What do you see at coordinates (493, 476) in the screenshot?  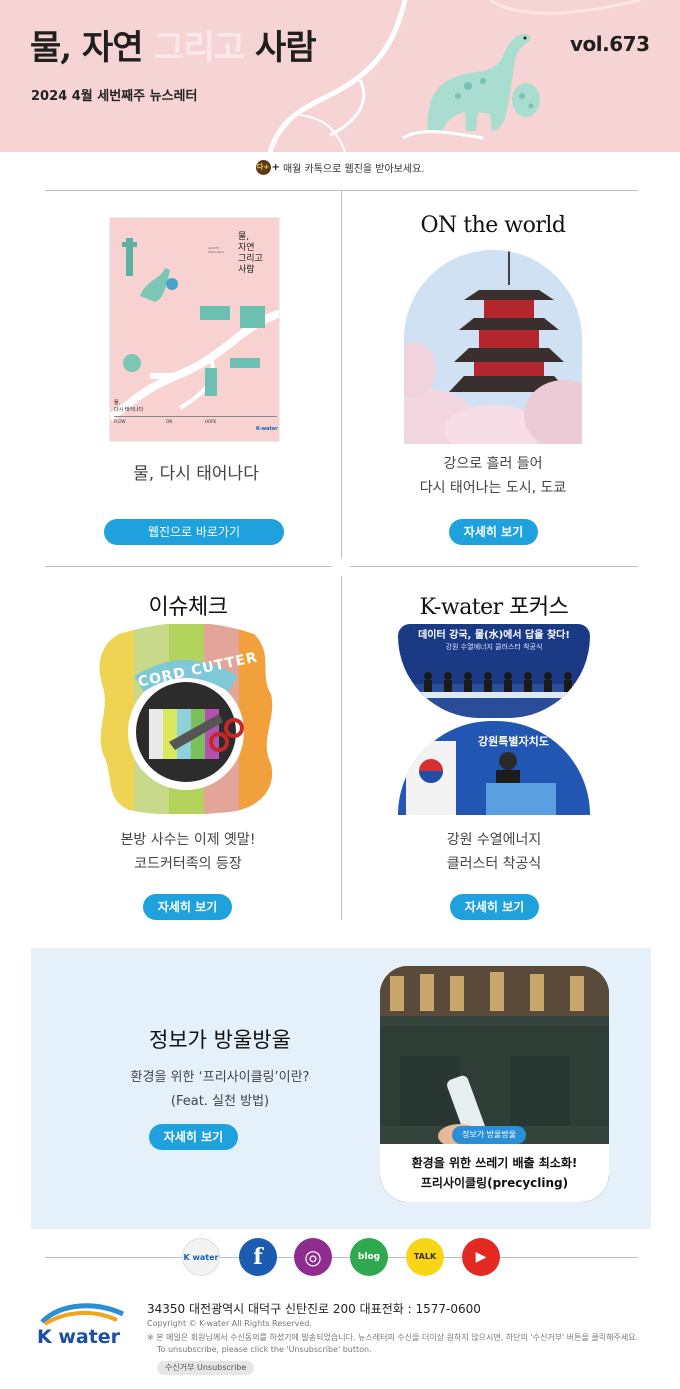 I see `card-2-description: 강으로 흘러 들어 다시 태어나는 도시, 도쿄` at bounding box center [493, 476].